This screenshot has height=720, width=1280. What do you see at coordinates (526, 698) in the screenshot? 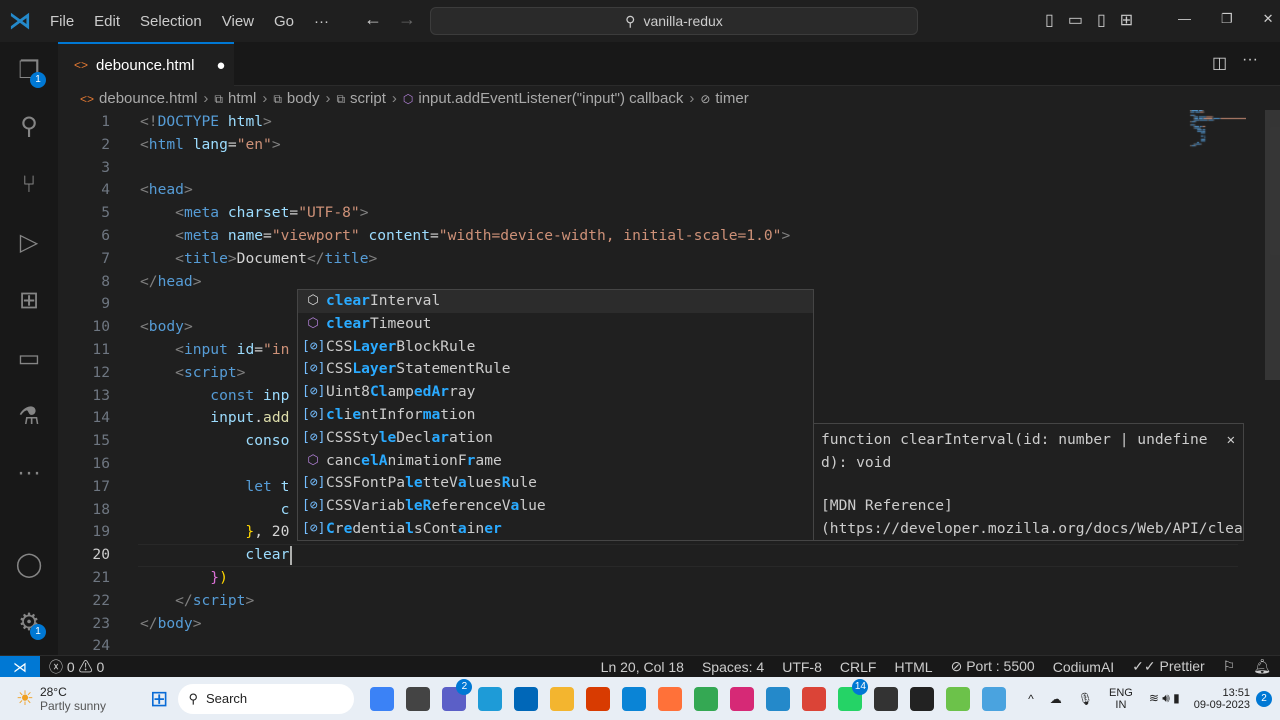
I see `store-icon` at bounding box center [526, 698].